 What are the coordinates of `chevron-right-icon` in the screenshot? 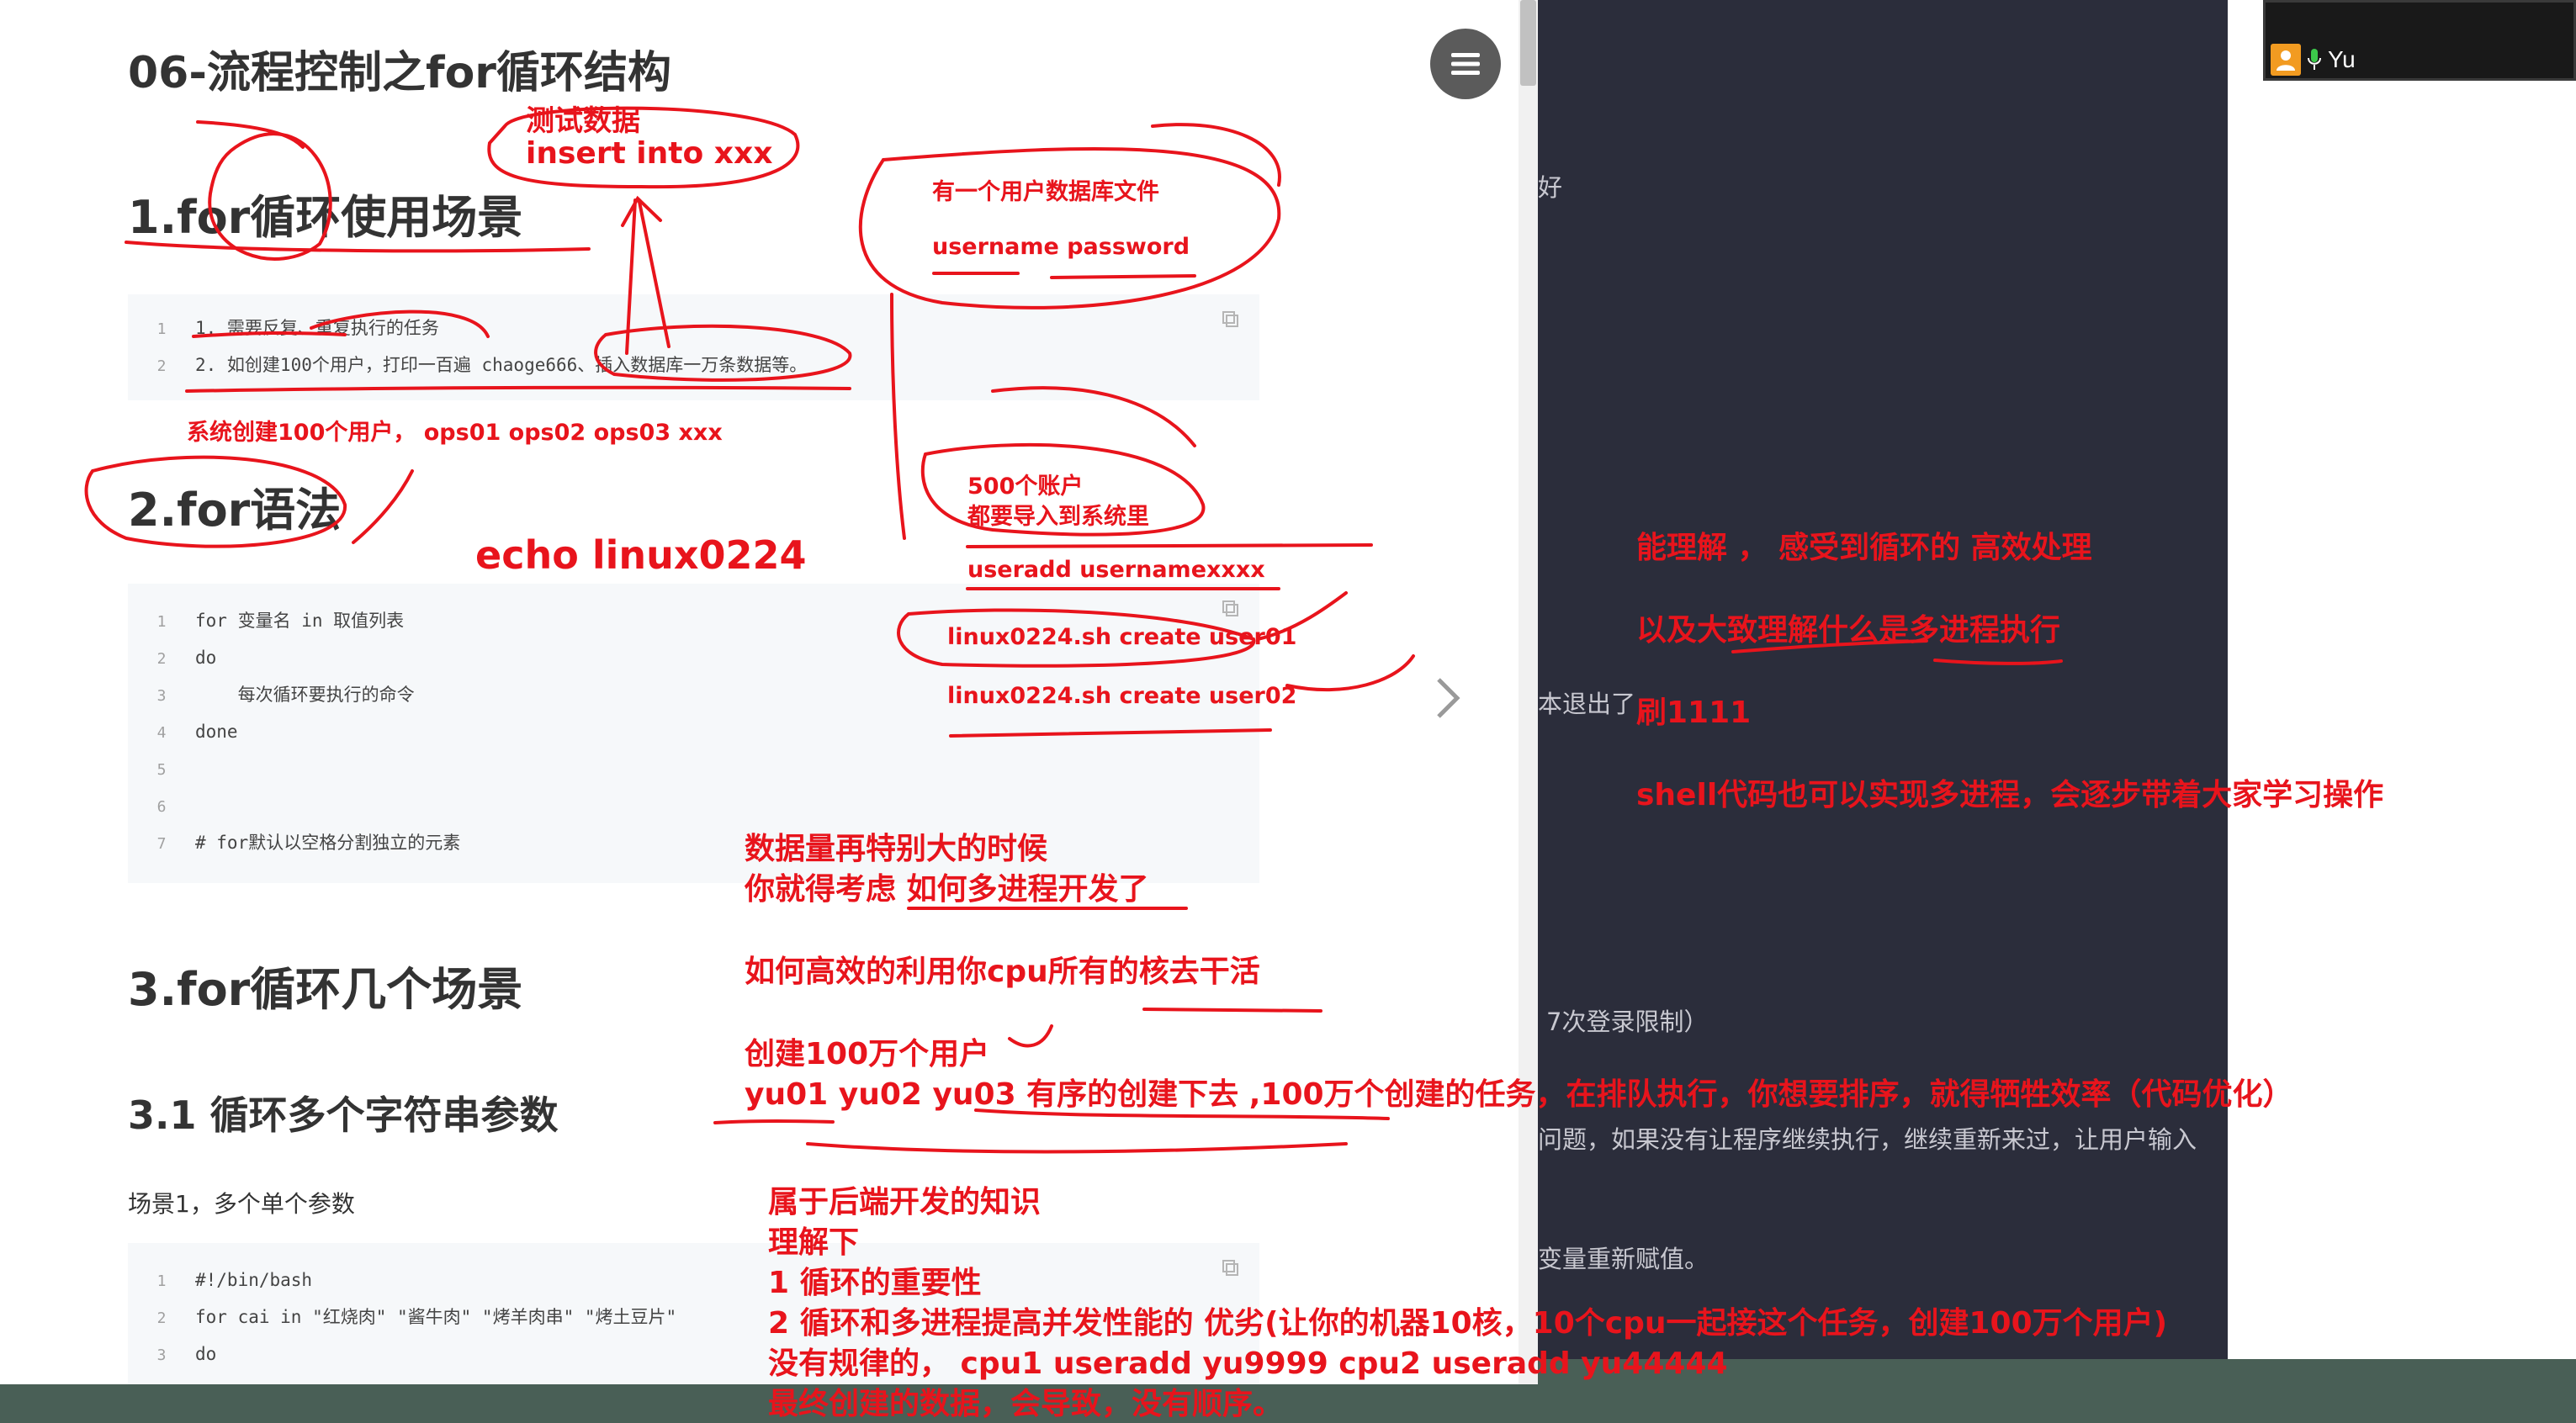 It's located at (1447, 698).